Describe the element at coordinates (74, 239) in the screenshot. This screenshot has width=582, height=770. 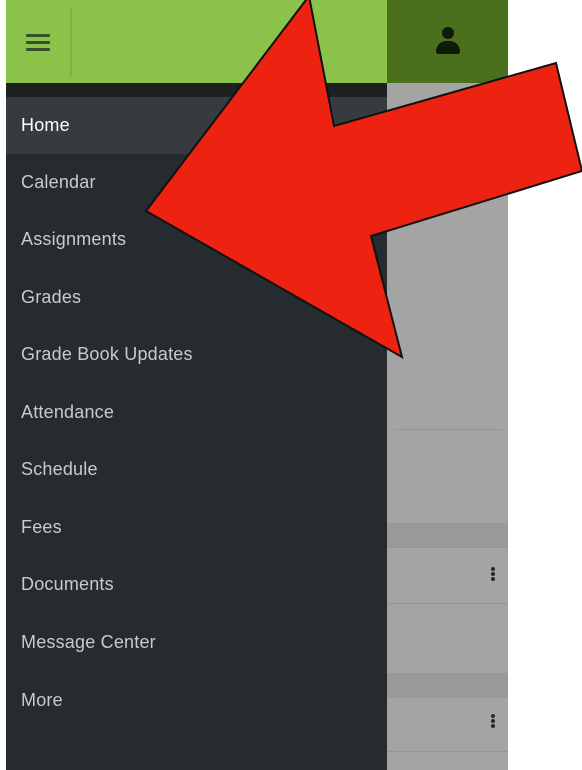
I see `nav-item-label: Assignments` at that location.